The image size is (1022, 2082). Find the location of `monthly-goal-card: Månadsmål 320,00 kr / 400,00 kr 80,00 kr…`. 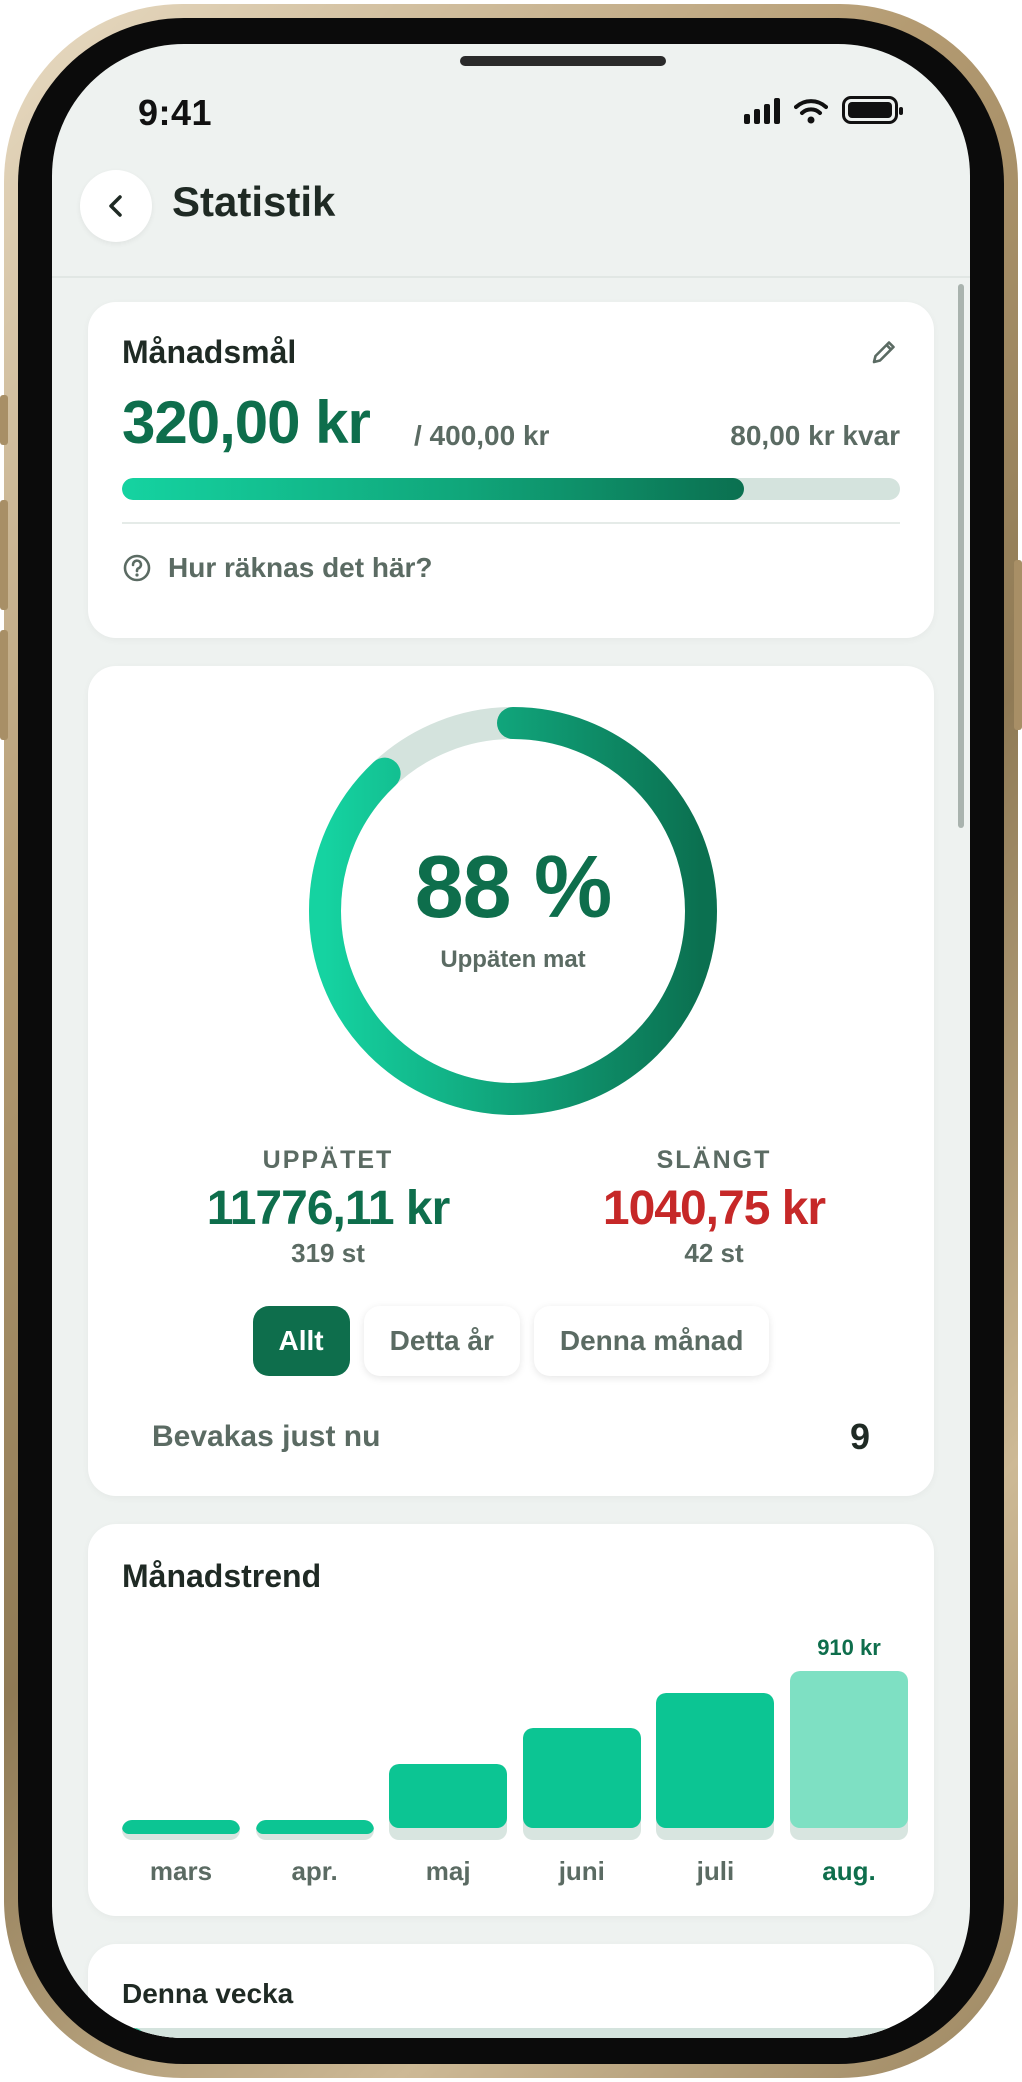

monthly-goal-card: Månadsmål 320,00 kr / 400,00 kr 80,00 kr… is located at coordinates (511, 470).